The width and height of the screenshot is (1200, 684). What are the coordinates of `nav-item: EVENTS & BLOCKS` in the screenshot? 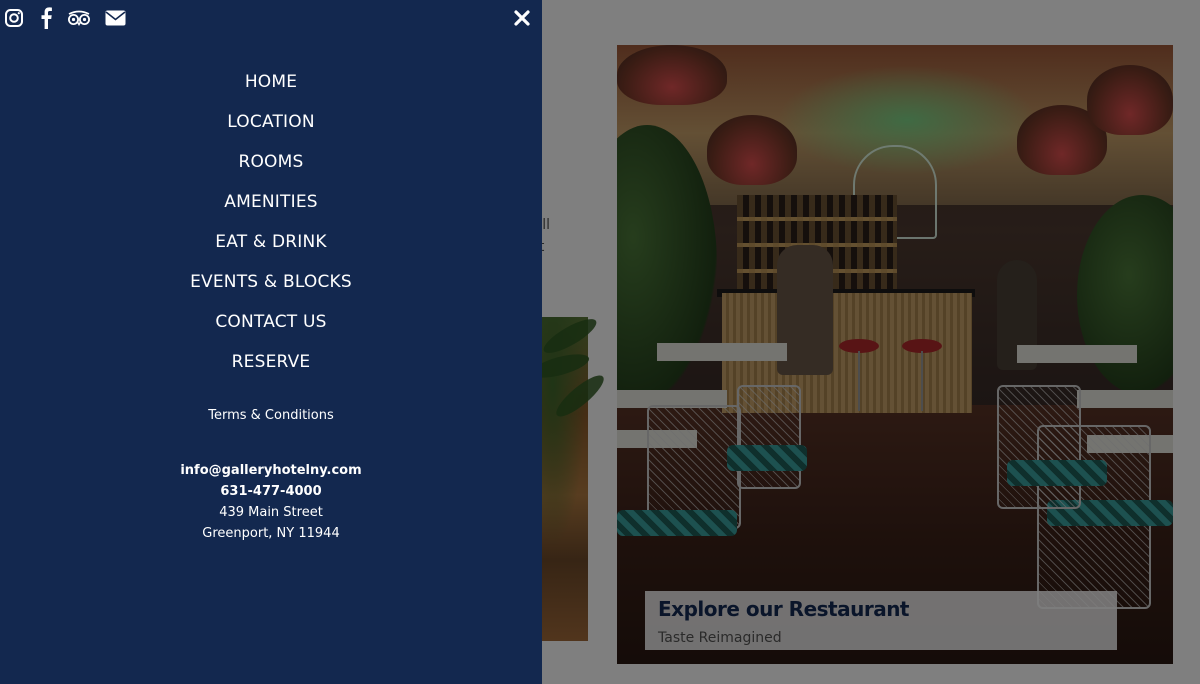 It's located at (271, 290).